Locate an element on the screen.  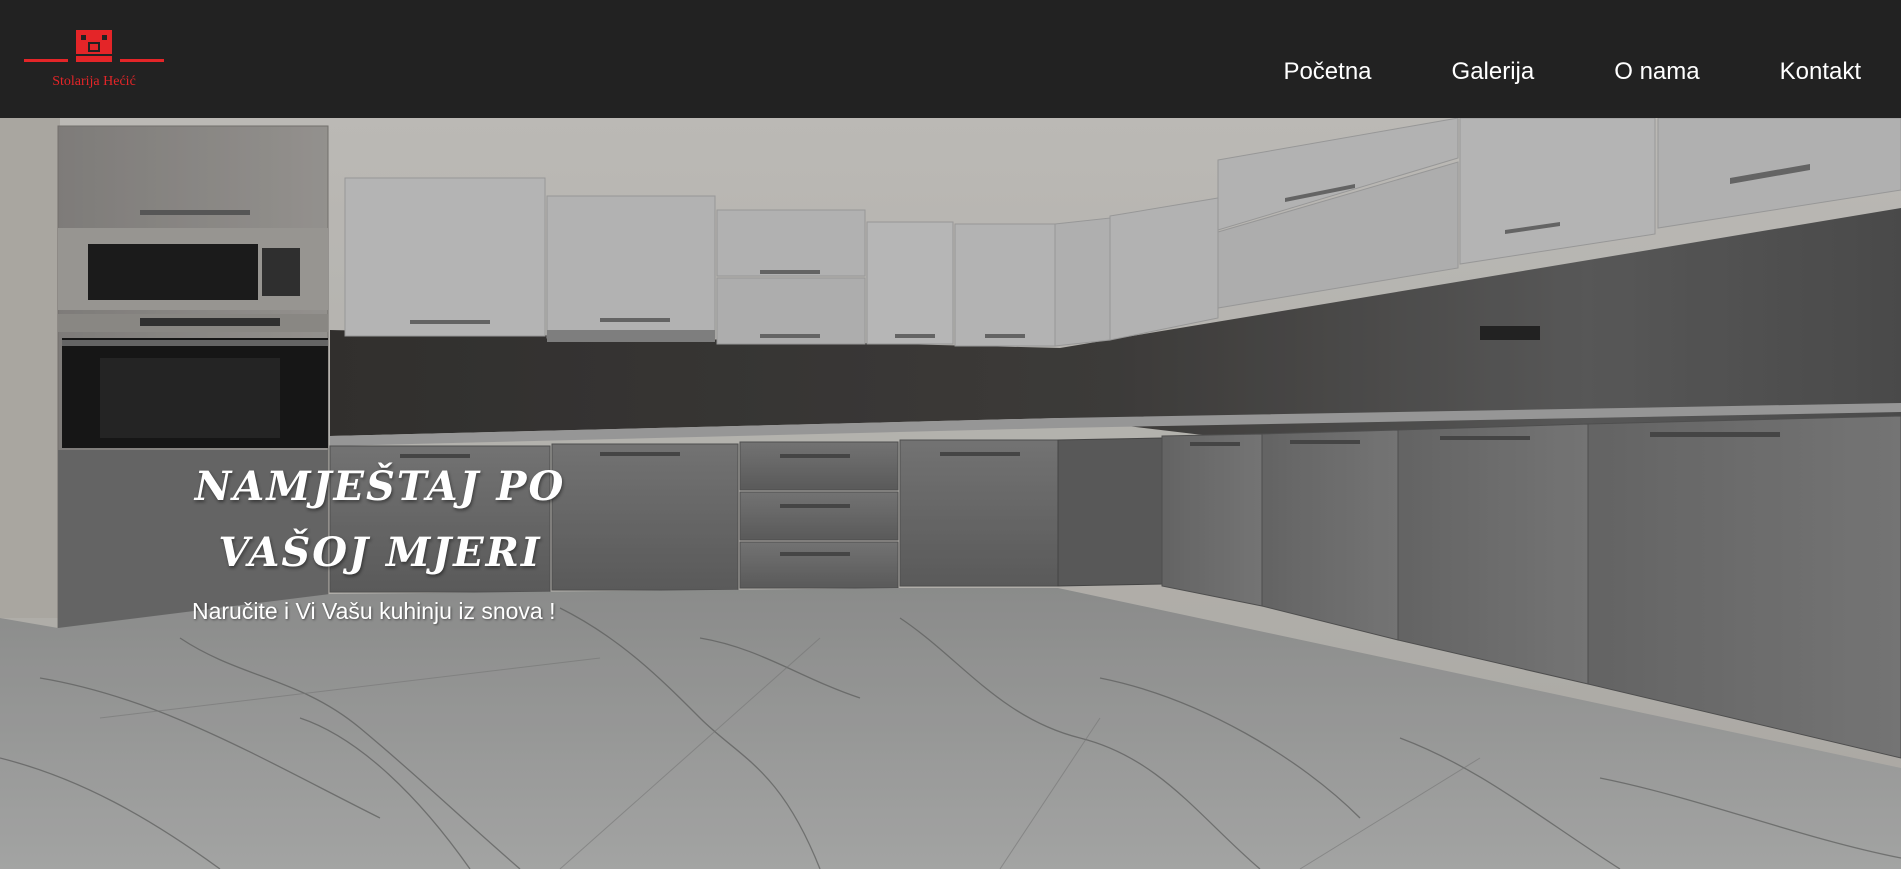
nav-item-pocetna: Početna is located at coordinates (1327, 72).